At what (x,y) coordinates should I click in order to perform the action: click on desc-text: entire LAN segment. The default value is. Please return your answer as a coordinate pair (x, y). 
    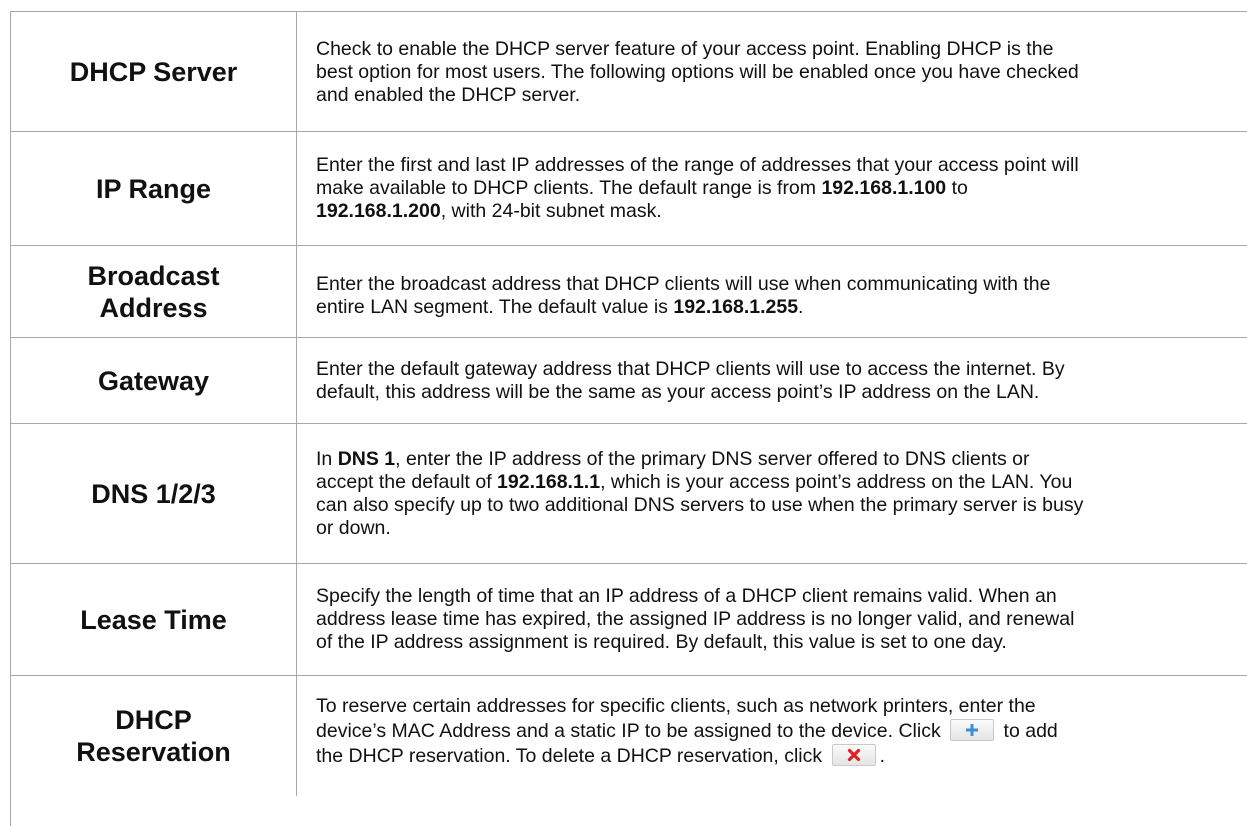
    Looking at the image, I should click on (495, 306).